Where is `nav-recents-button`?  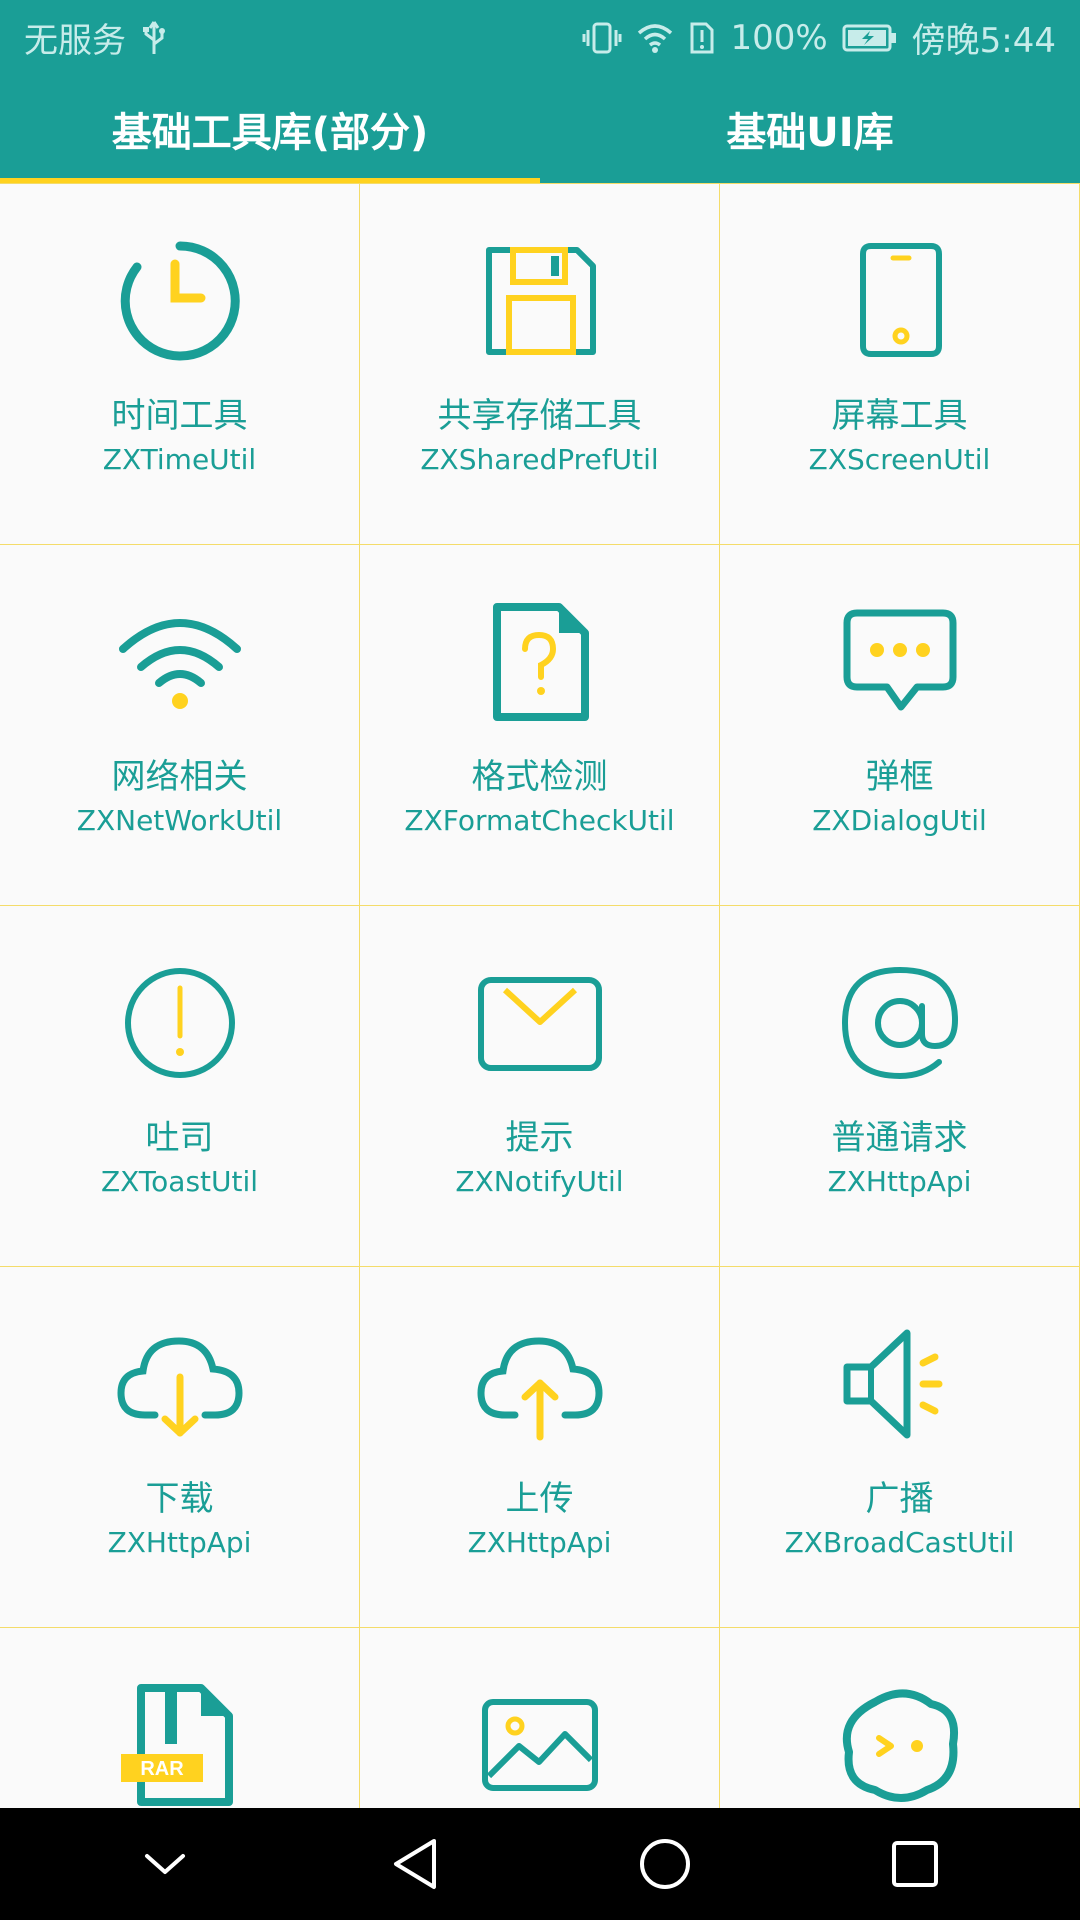
nav-recents-button is located at coordinates (915, 1864).